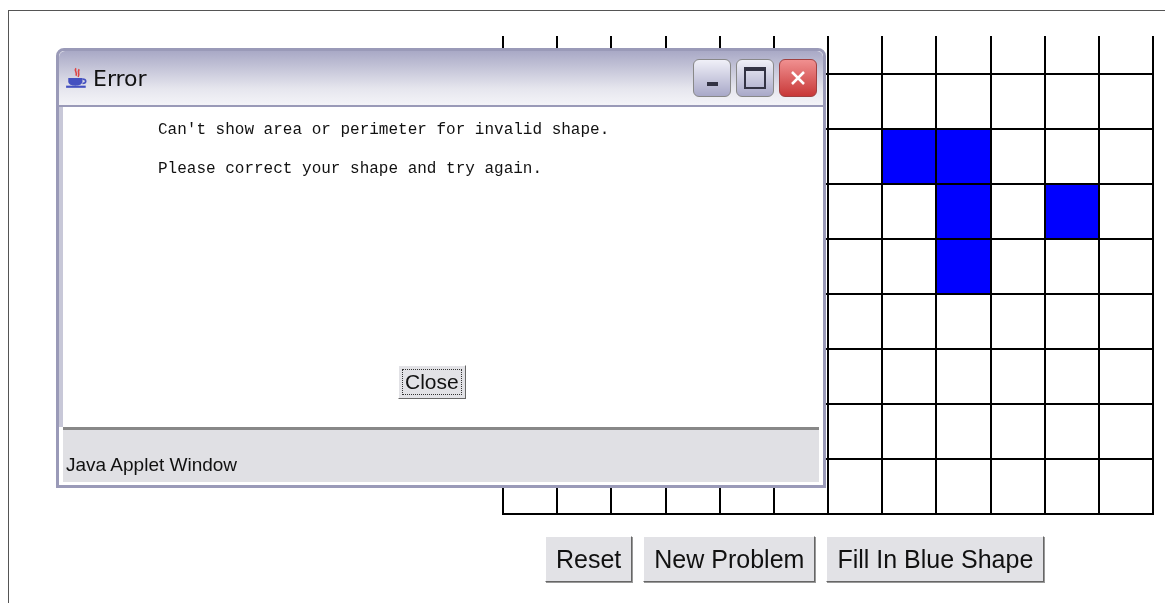 The height and width of the screenshot is (603, 1165). Describe the element at coordinates (755, 78) in the screenshot. I see `maximize-button` at that location.